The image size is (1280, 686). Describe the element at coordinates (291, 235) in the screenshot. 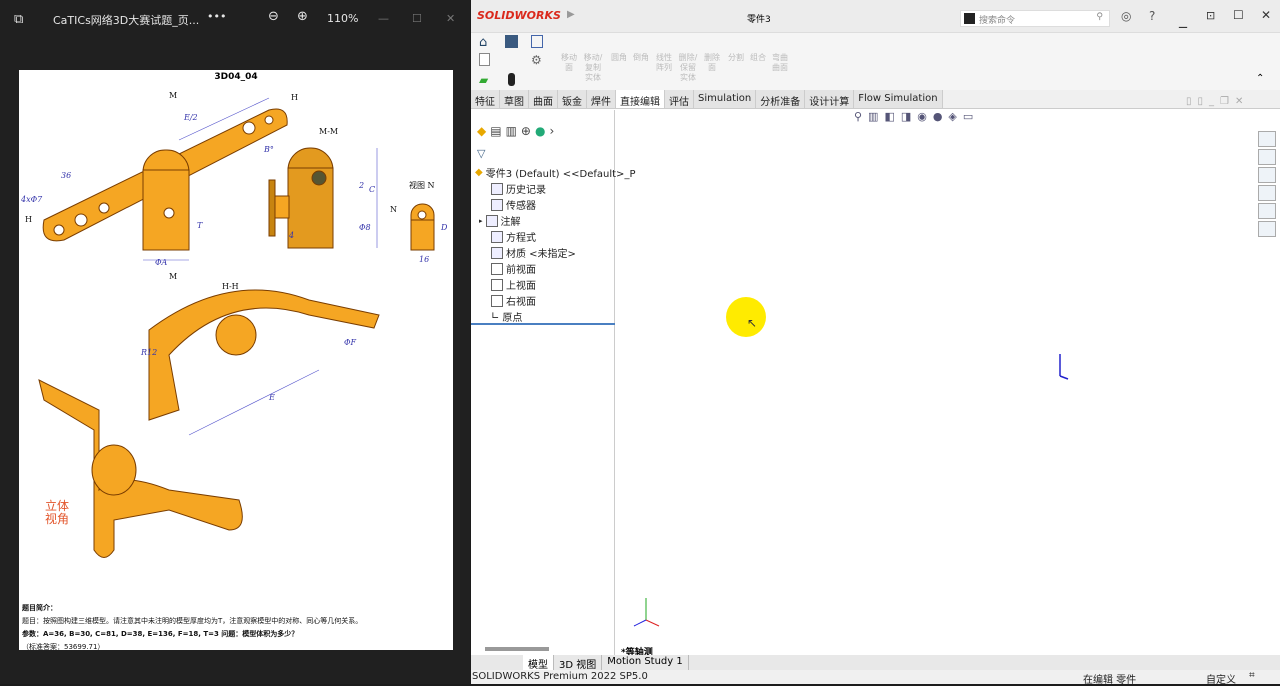

I see `dim-4: 4` at that location.